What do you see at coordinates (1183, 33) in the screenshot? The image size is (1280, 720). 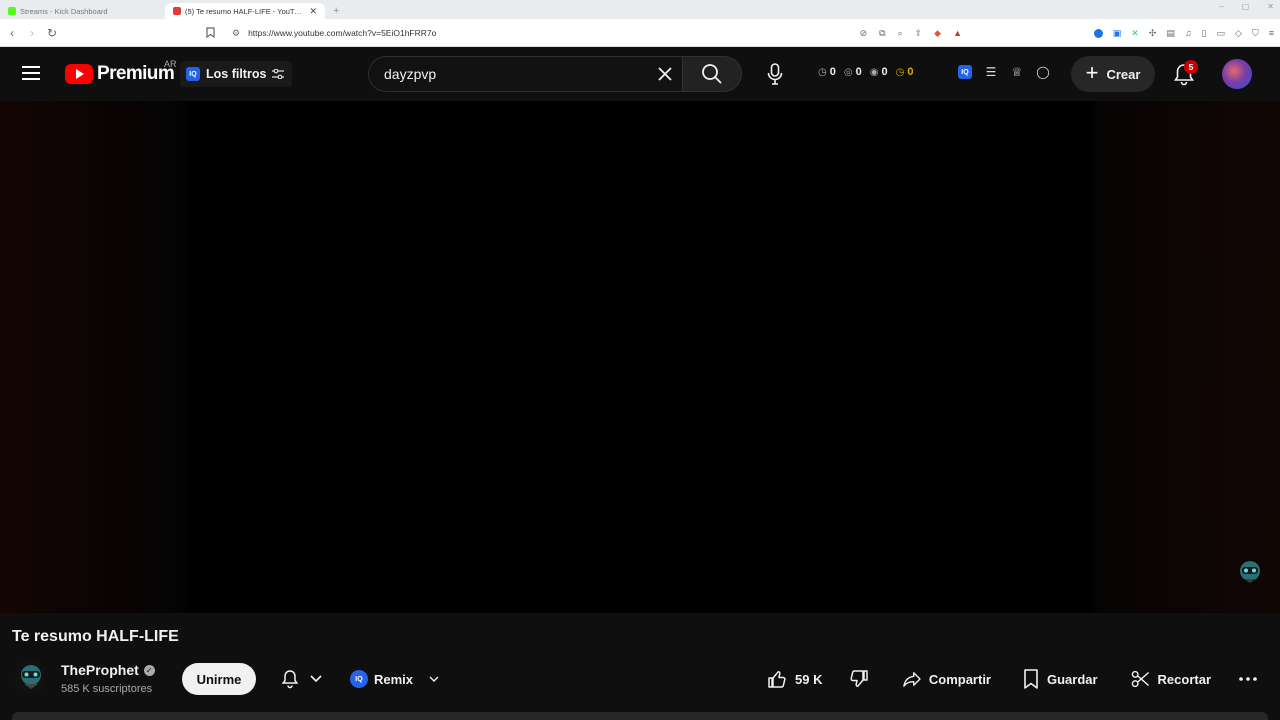 I see `extension-icons: ▣ ✕ ✣ ▤ ♫ ▯ ▭ ◇ ⛉ ≡` at bounding box center [1183, 33].